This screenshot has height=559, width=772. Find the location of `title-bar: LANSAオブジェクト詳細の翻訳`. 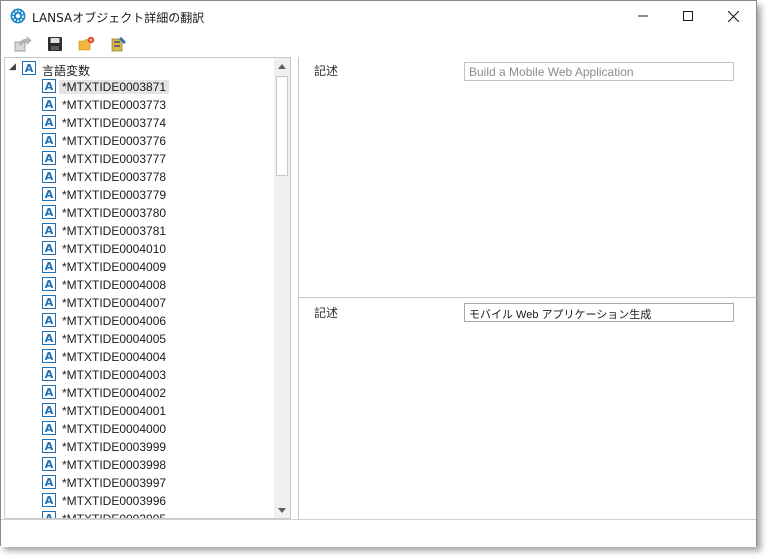

title-bar: LANSAオブジェクト詳細の翻訳 is located at coordinates (378, 16).